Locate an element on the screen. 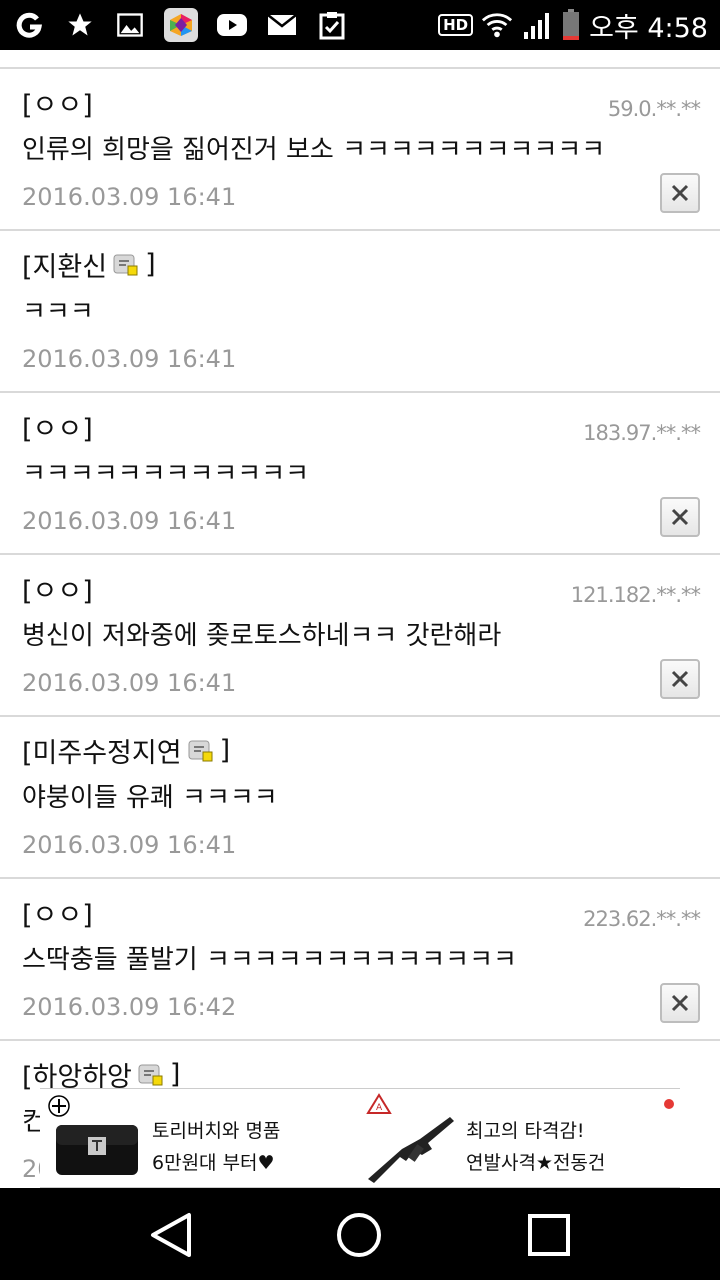 The image size is (720, 1280). comment-date: 2016.03.09 16:42 is located at coordinates (129, 1007).